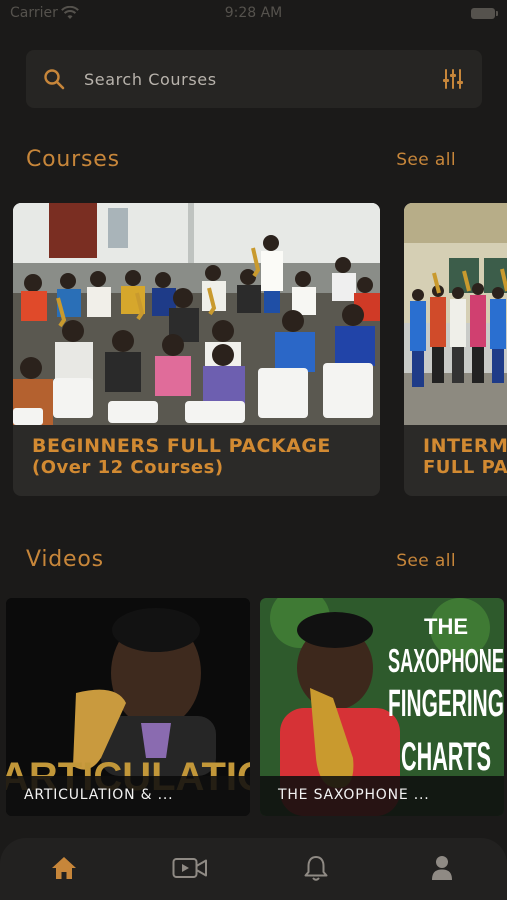 Image resolution: width=507 pixels, height=900 pixels. I want to click on user-icon, so click(442, 868).